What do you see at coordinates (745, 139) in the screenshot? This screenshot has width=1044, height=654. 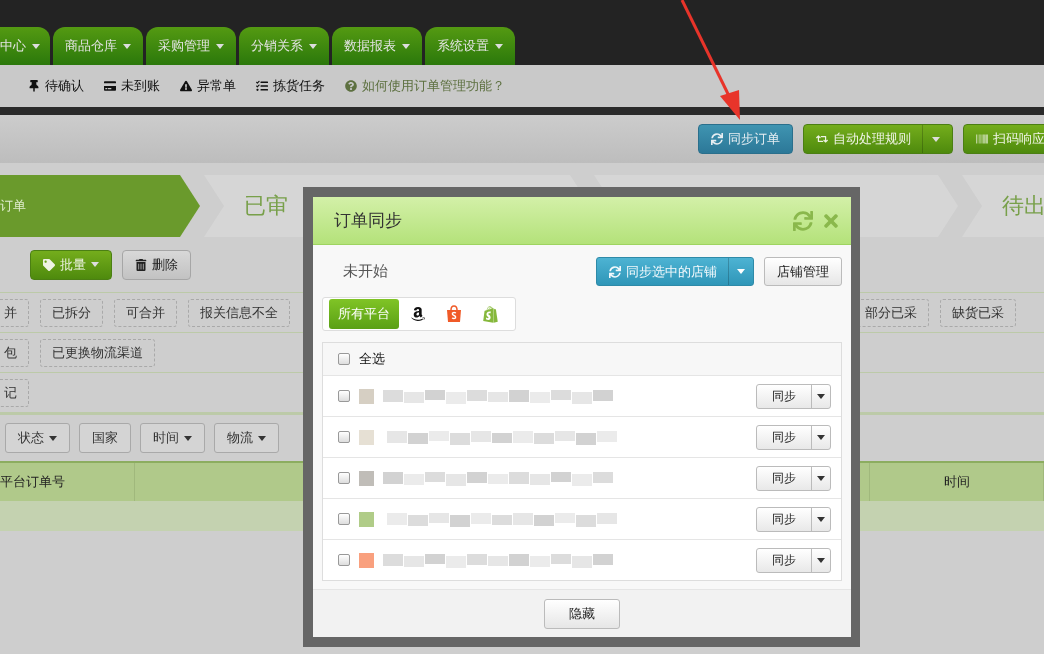 I see `toolbar-button: 同步订单` at bounding box center [745, 139].